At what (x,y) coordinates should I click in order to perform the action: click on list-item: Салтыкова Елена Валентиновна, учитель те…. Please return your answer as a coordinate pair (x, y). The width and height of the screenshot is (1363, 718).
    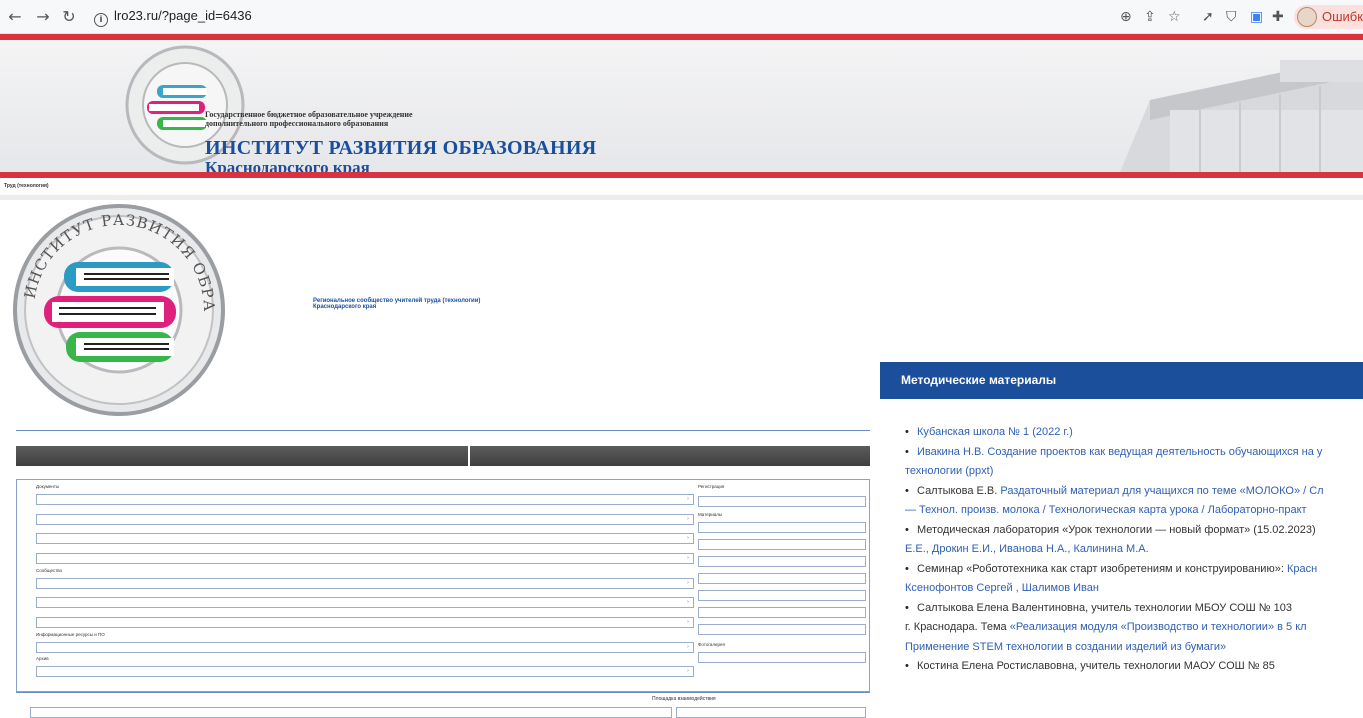
    Looking at the image, I should click on (1134, 609).